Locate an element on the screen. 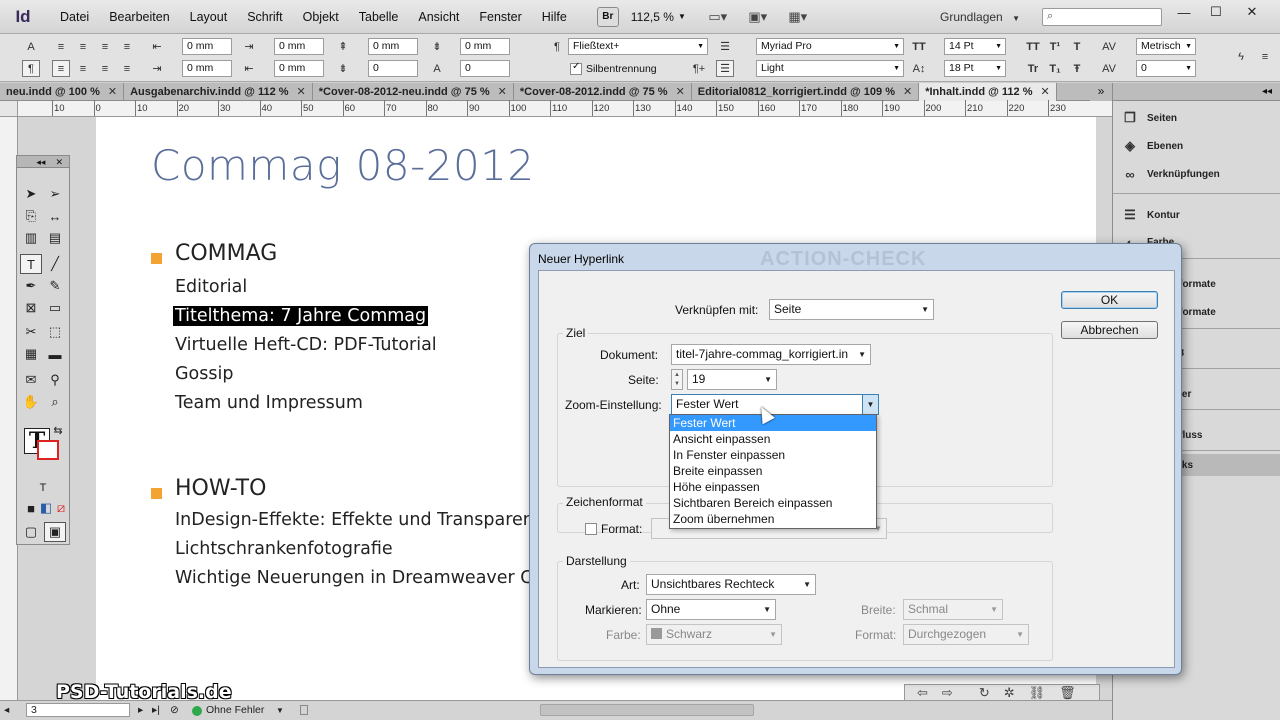 The height and width of the screenshot is (720, 1280). zoom-option: Höhe einpassen is located at coordinates (773, 487).